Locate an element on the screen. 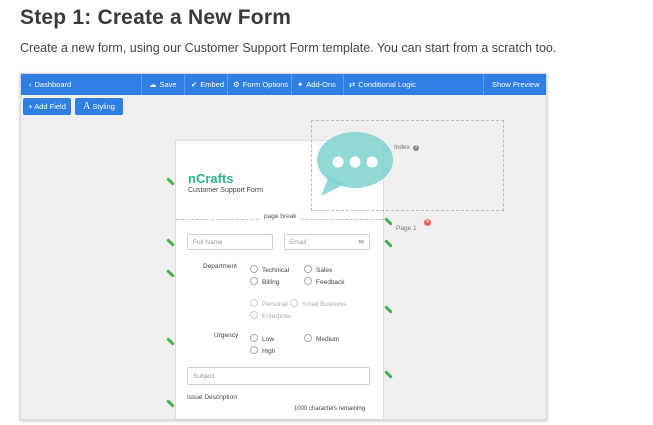 The width and height of the screenshot is (653, 425). dashboard-link: ‹ Dashboard is located at coordinates (50, 84).